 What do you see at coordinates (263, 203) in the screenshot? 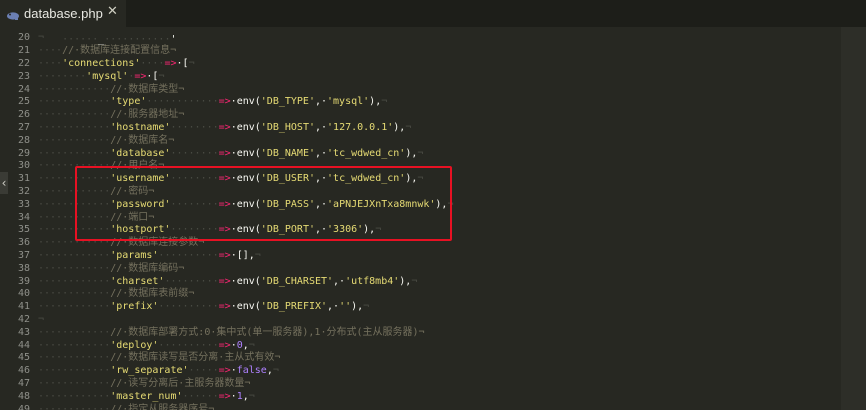
I see `highlight-annotation` at bounding box center [263, 203].